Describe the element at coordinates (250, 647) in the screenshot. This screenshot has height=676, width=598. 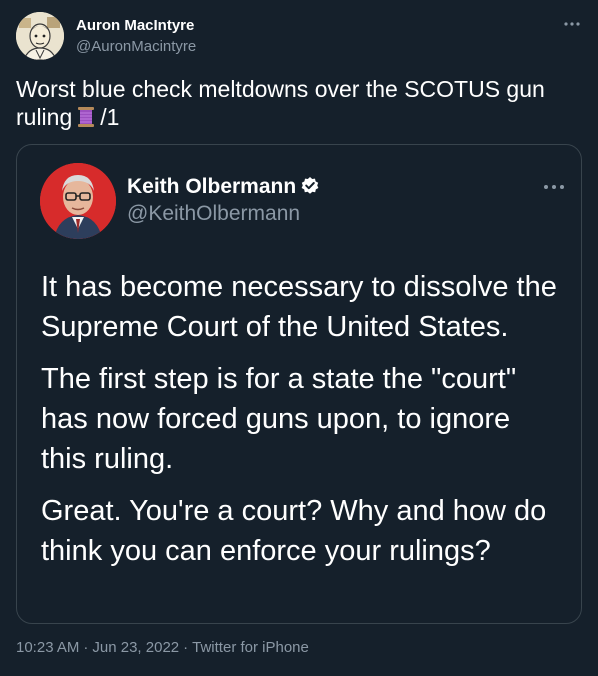
I see `tweet-source: Twitter for iPhone` at that location.